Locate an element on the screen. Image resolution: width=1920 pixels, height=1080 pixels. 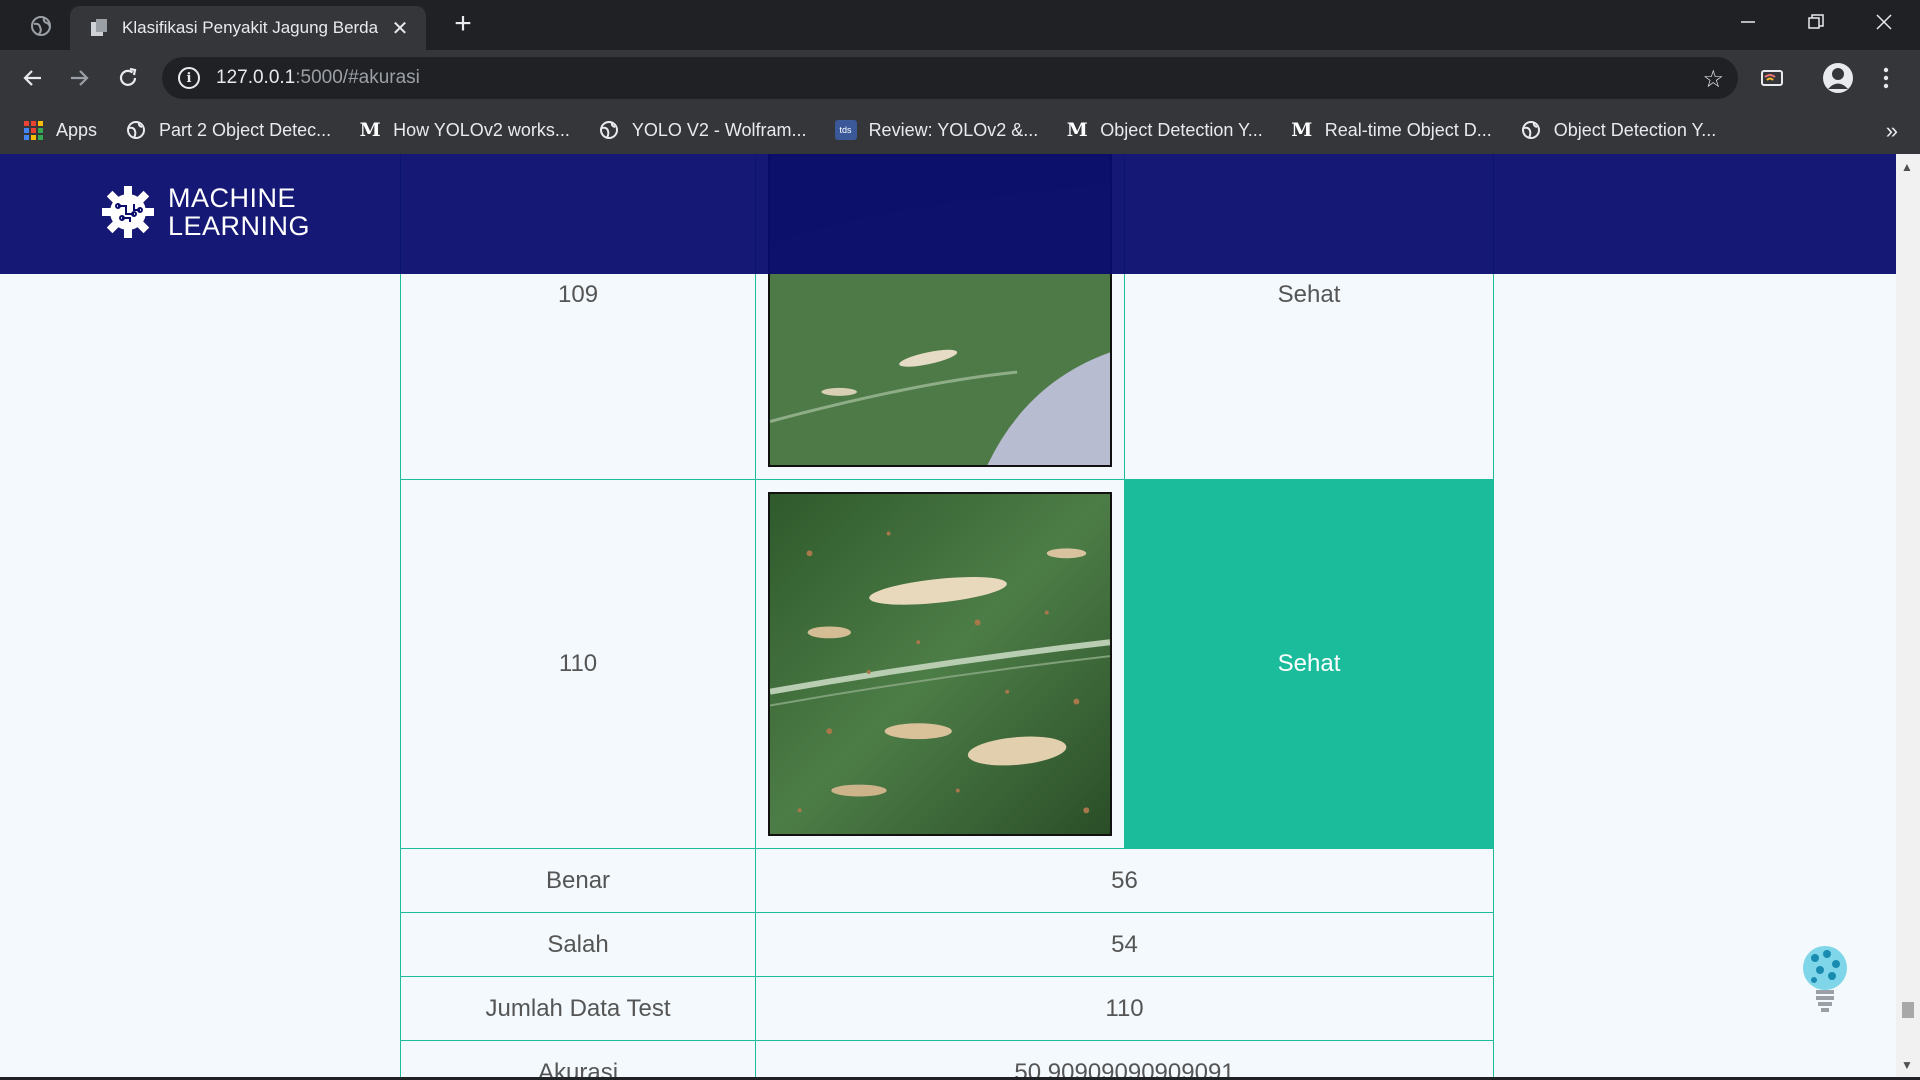
scroll-up-arrow-icon: ▲ is located at coordinates (1907, 167).